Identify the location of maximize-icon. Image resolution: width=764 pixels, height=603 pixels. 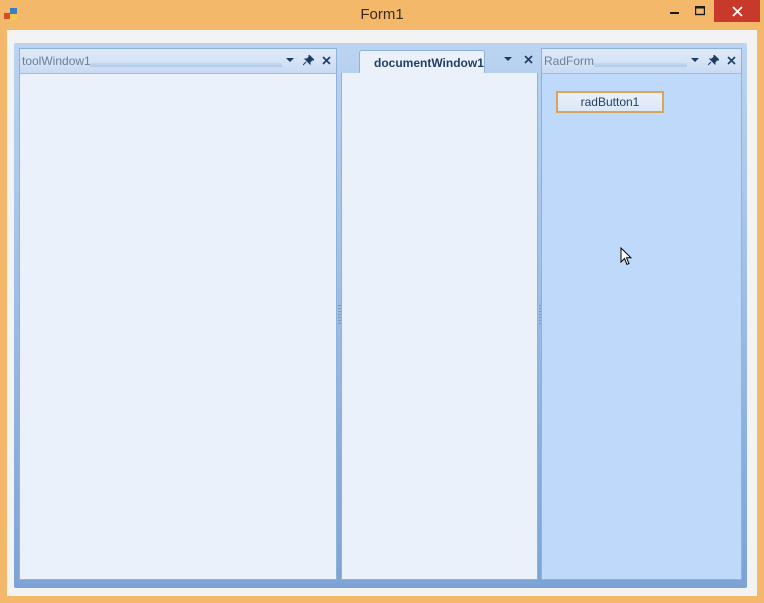
(700, 11).